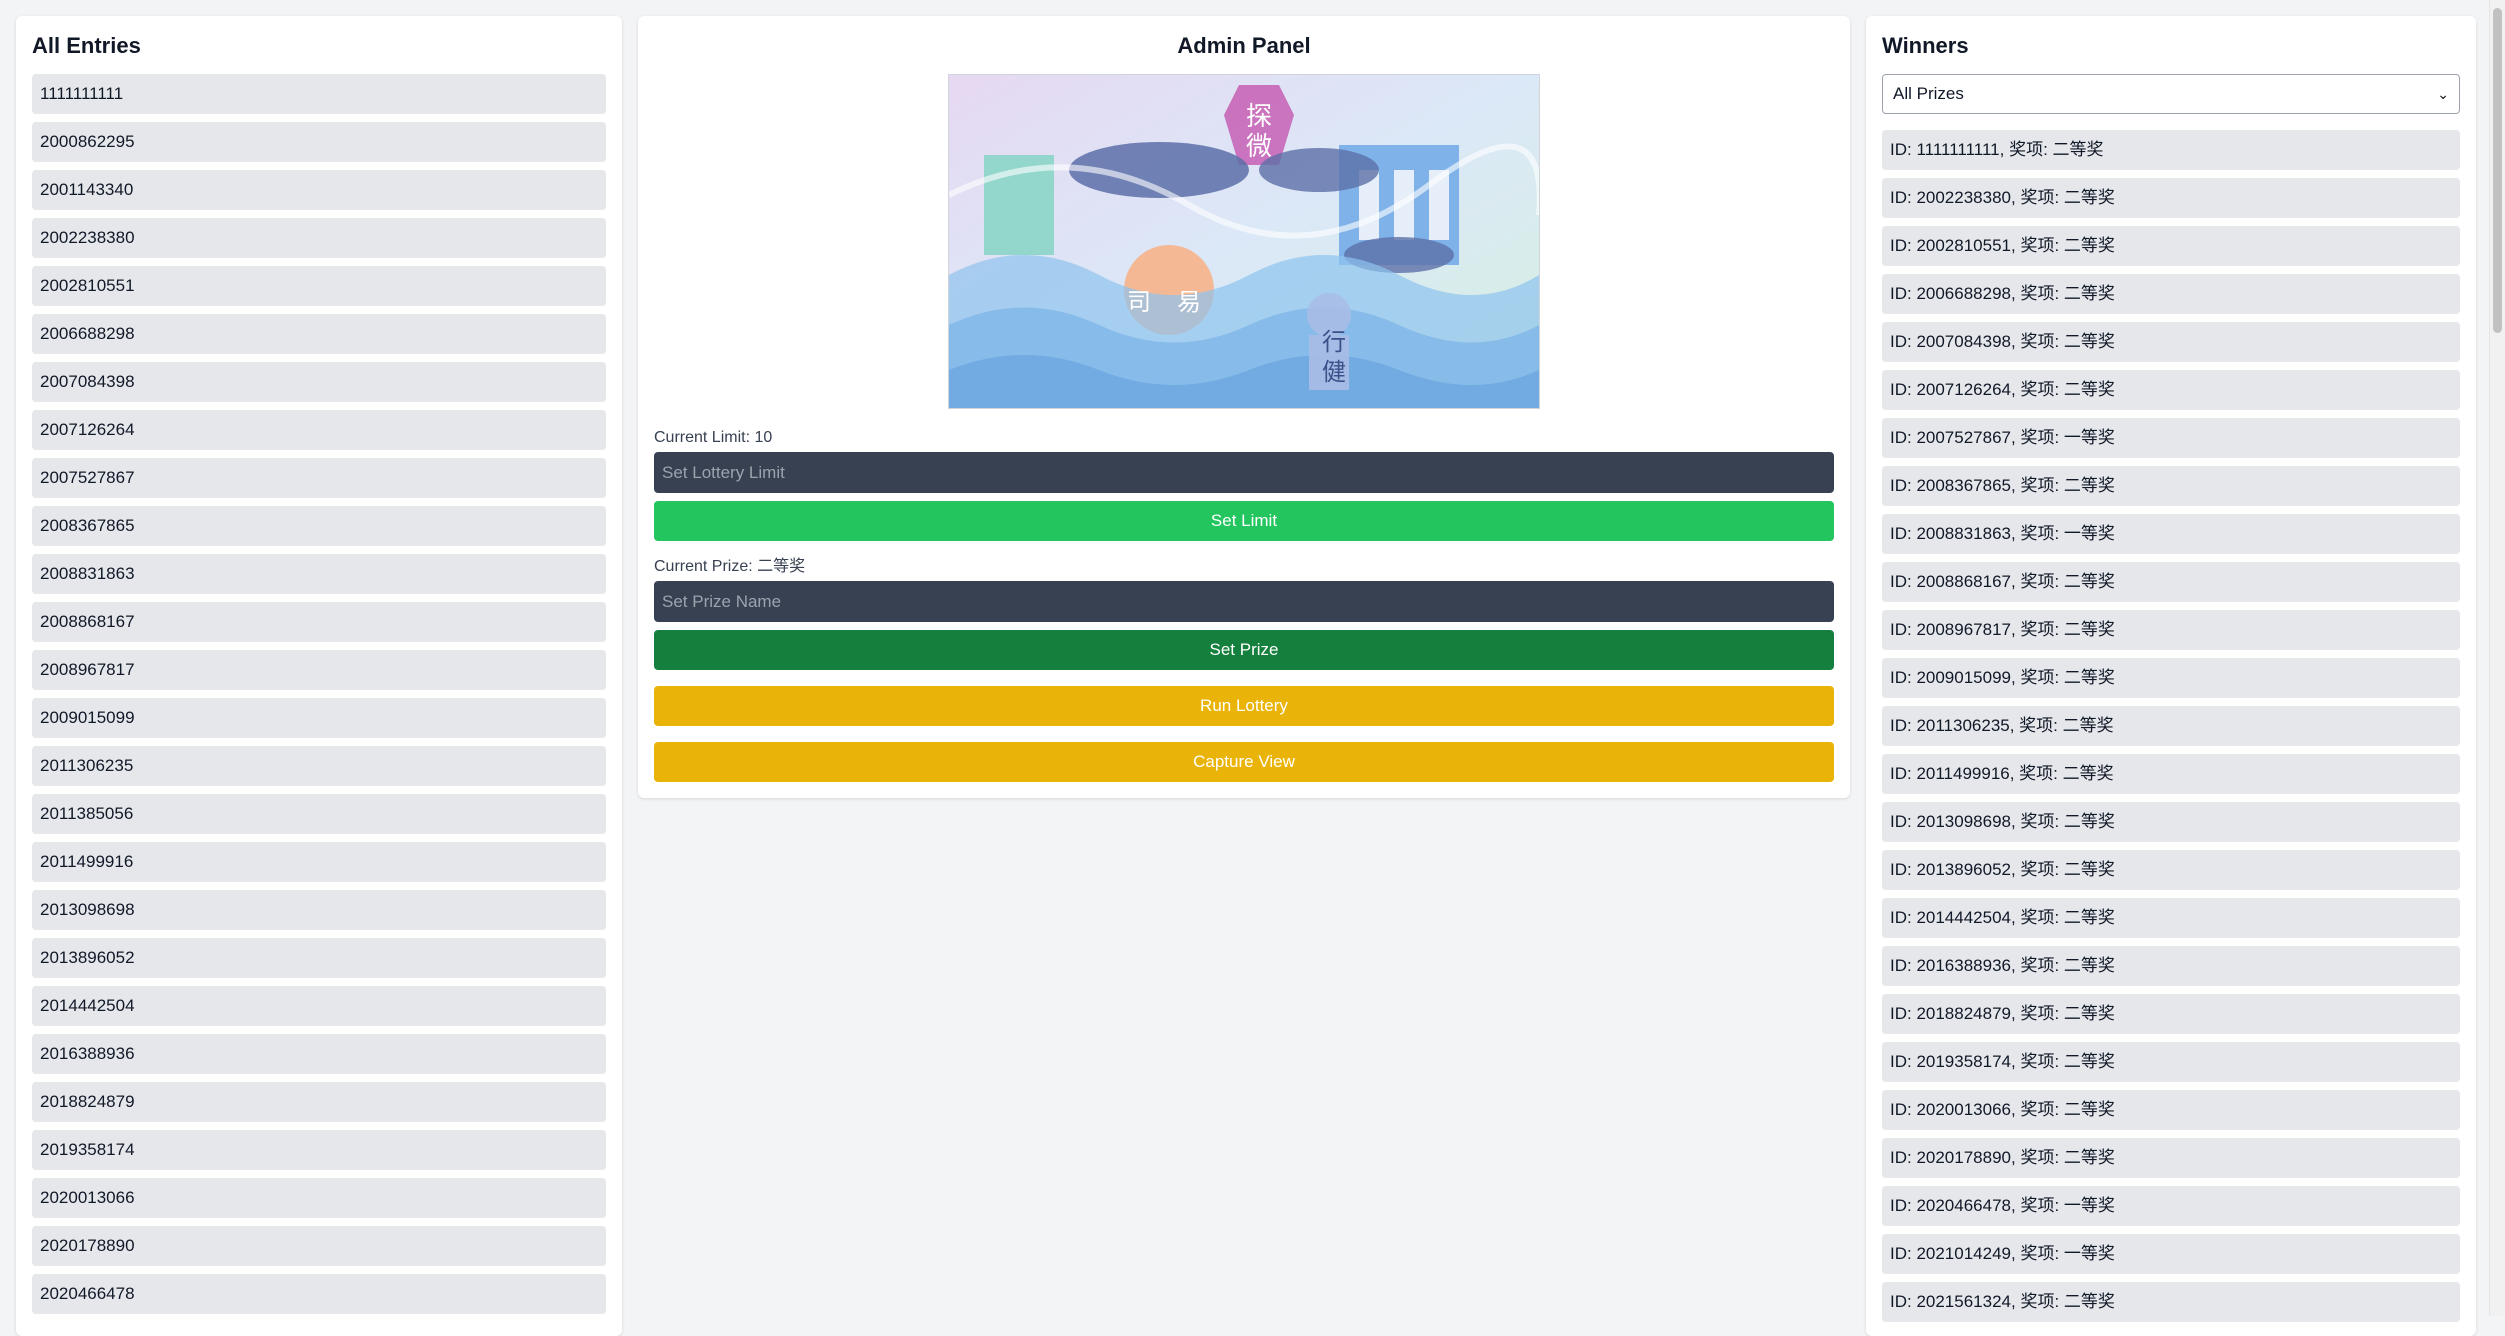 This screenshot has width=2505, height=1336. I want to click on banner-text-1: 探, so click(1259, 117).